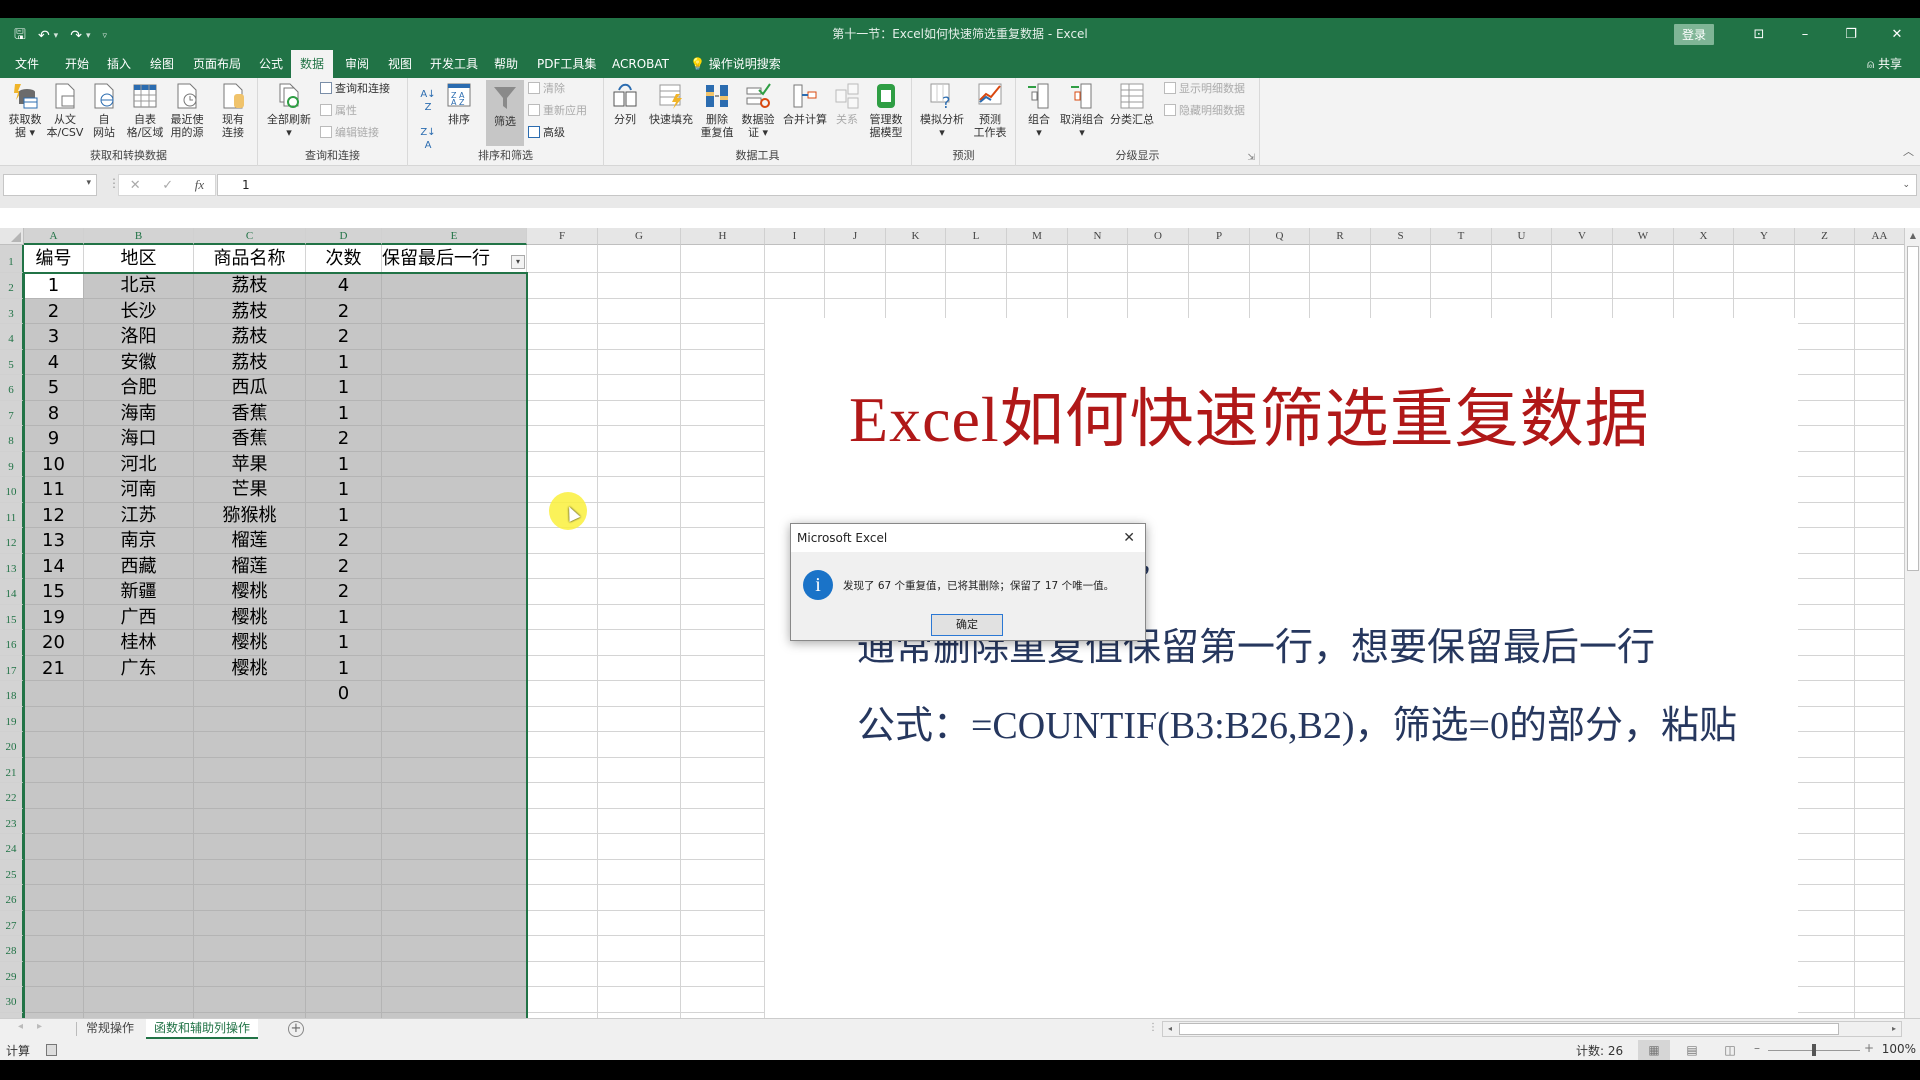 Image resolution: width=1920 pixels, height=1080 pixels. What do you see at coordinates (1582, 259) in the screenshot?
I see `cell-v1` at bounding box center [1582, 259].